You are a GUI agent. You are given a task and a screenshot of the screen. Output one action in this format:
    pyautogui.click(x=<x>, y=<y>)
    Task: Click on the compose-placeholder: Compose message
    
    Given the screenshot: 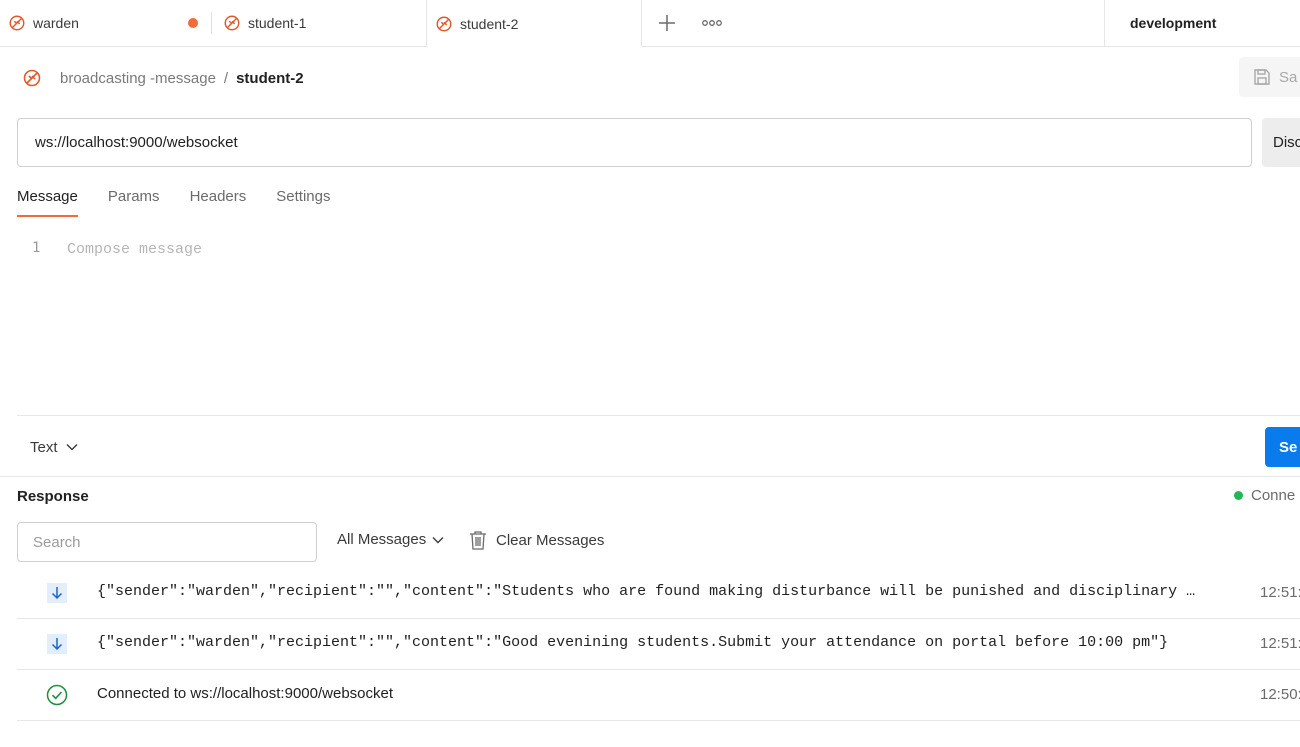 What is the action you would take?
    pyautogui.click(x=135, y=249)
    